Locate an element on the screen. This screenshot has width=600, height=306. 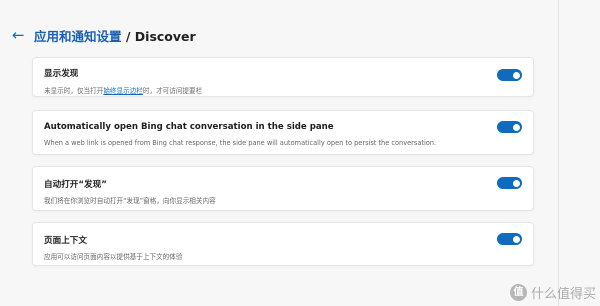
always-show-sidebar-link: 始终显示边栏 is located at coordinates (123, 91).